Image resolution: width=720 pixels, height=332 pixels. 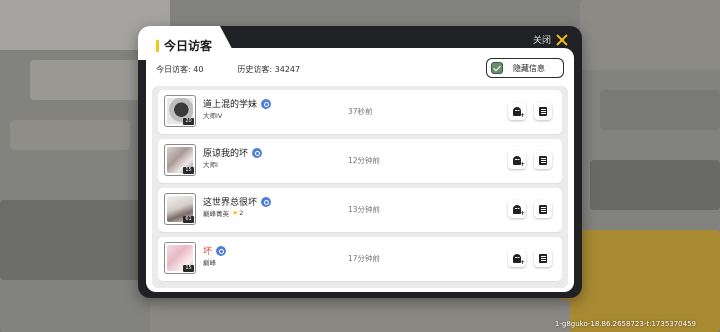 I want to click on star-count: 2, so click(x=241, y=213).